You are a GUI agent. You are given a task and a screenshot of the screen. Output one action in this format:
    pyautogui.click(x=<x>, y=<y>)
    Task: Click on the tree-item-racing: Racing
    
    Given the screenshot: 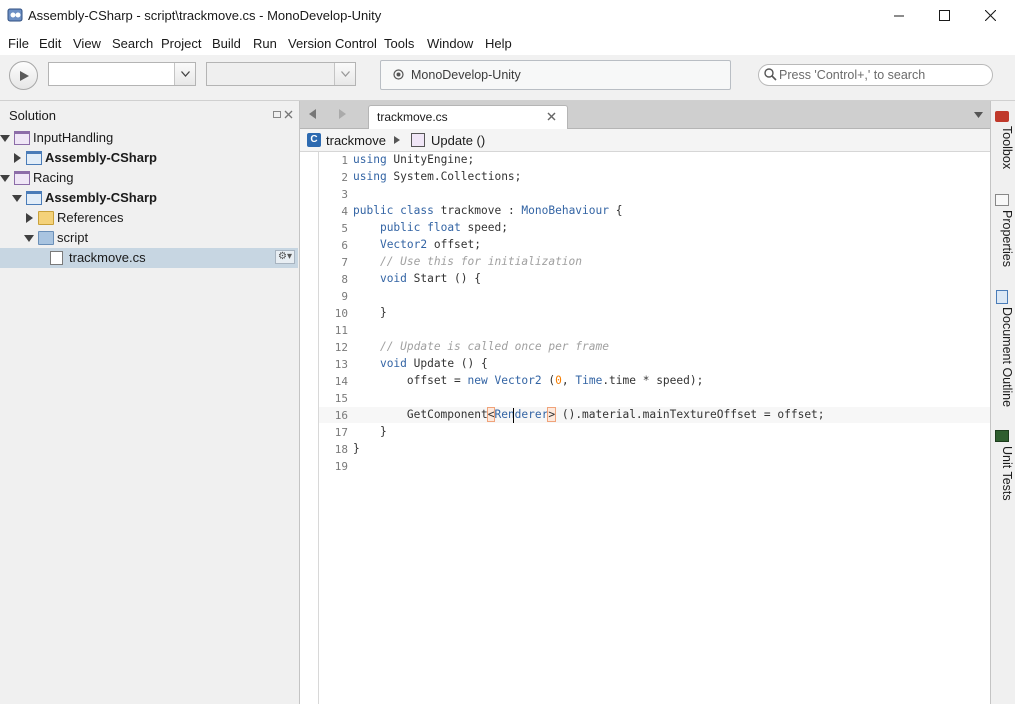 What is the action you would take?
    pyautogui.click(x=149, y=178)
    